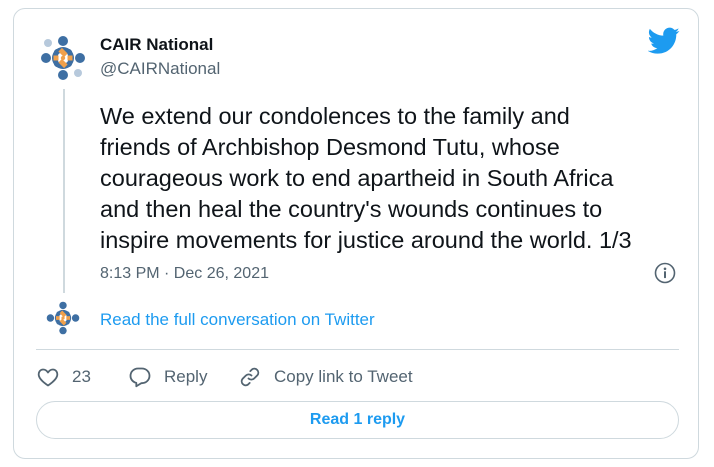 The width and height of the screenshot is (714, 467). What do you see at coordinates (186, 376) in the screenshot?
I see `reply-label: Reply` at bounding box center [186, 376].